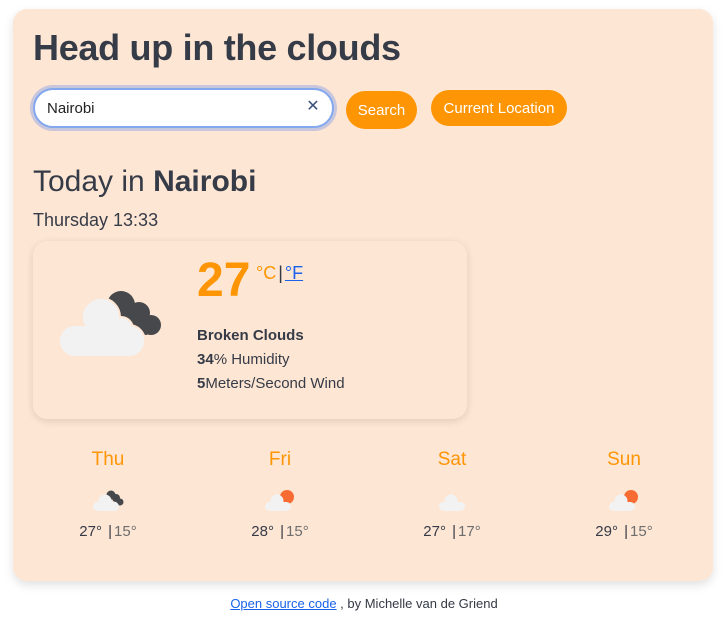 This screenshot has height=625, width=728. I want to click on humidity-value: 34, so click(205, 359).